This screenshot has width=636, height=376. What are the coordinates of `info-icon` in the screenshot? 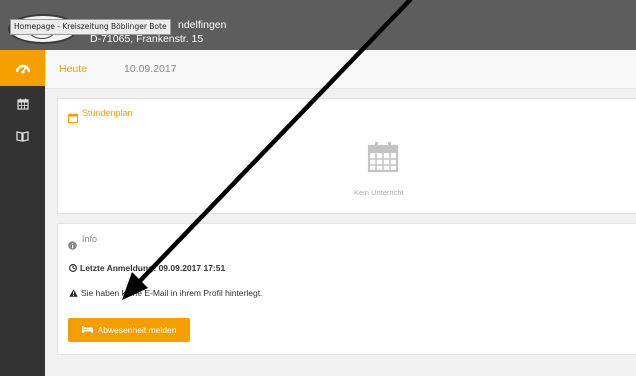 It's located at (72, 244).